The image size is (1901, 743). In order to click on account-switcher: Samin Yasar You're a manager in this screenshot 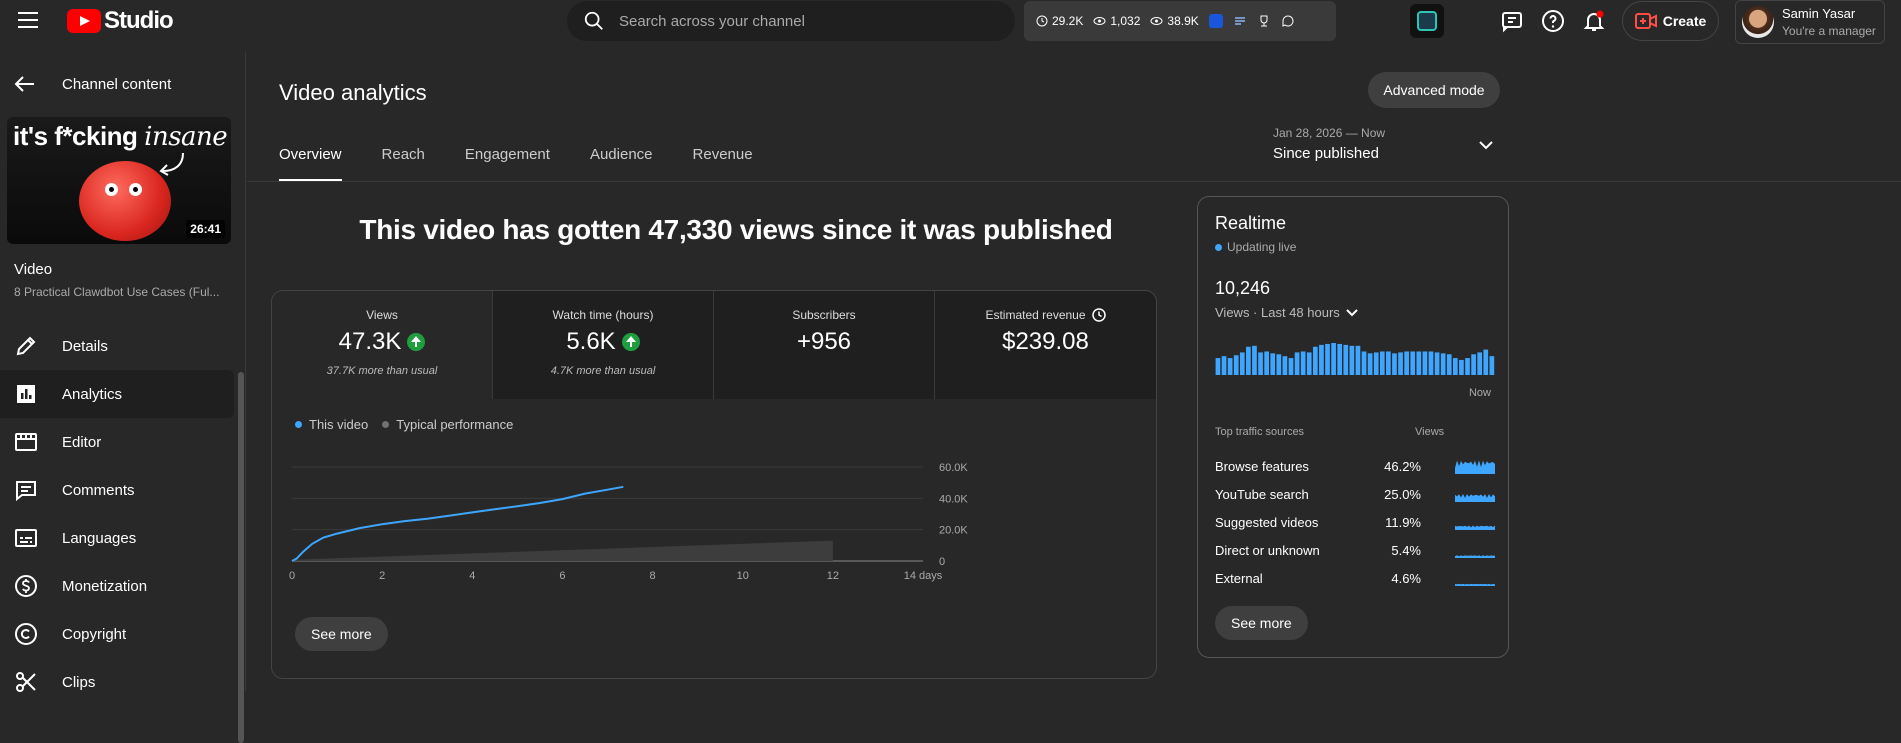, I will do `click(1810, 22)`.